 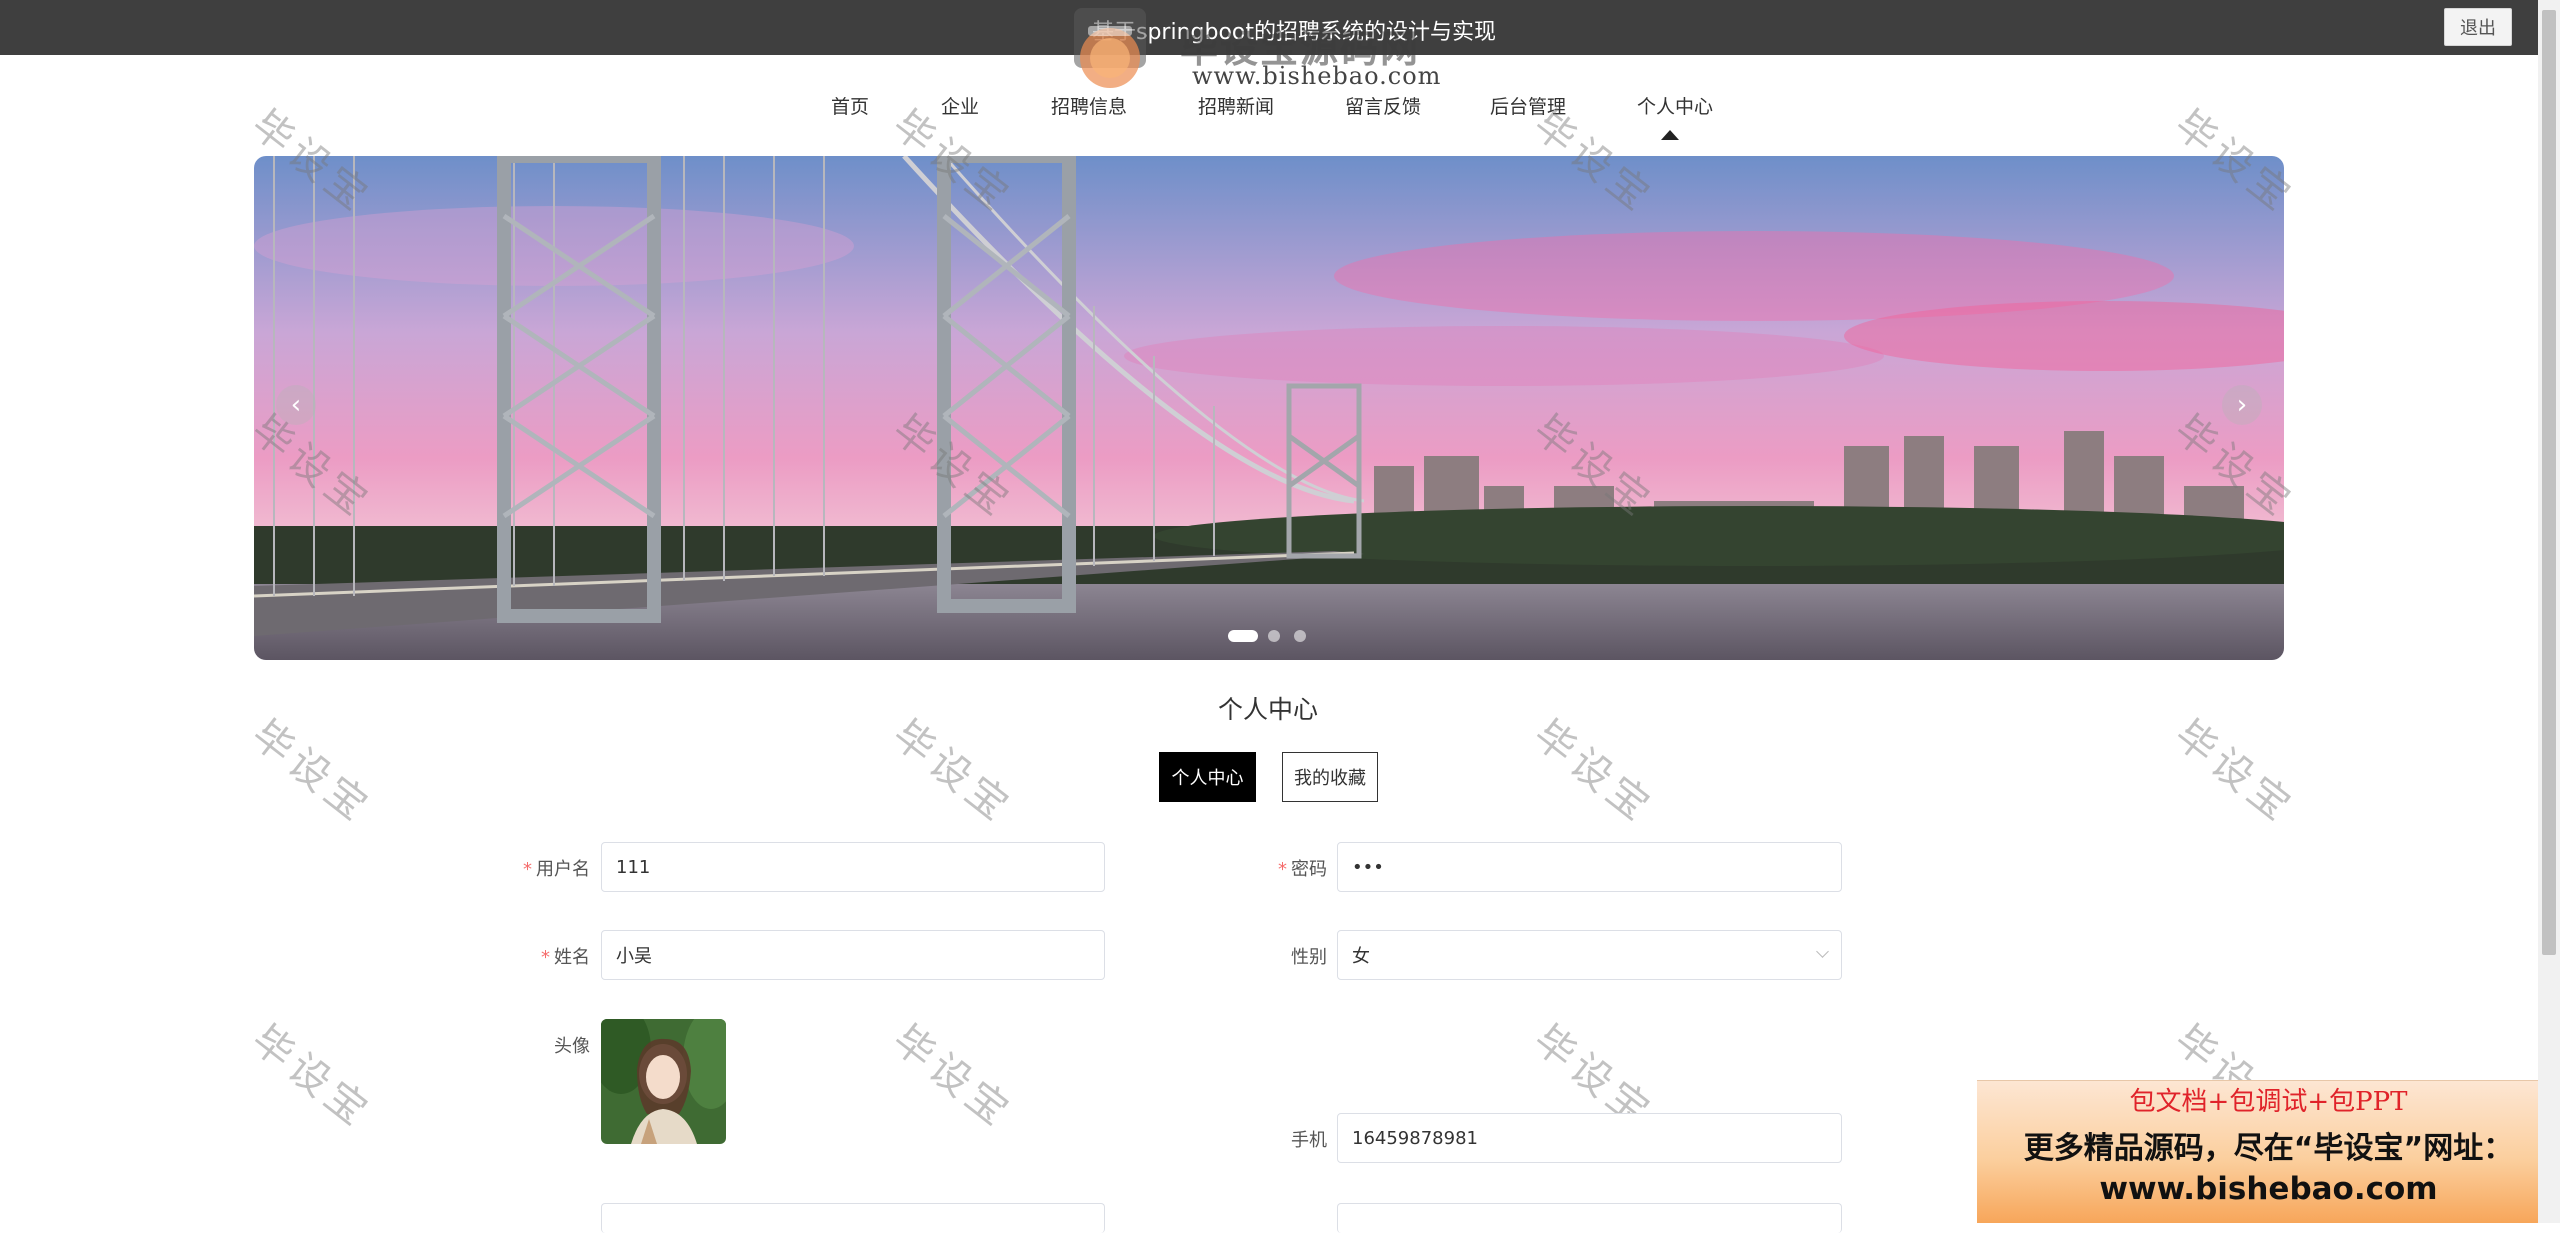 What do you see at coordinates (1089, 105) in the screenshot?
I see `nav-item-jobs: 招聘信息` at bounding box center [1089, 105].